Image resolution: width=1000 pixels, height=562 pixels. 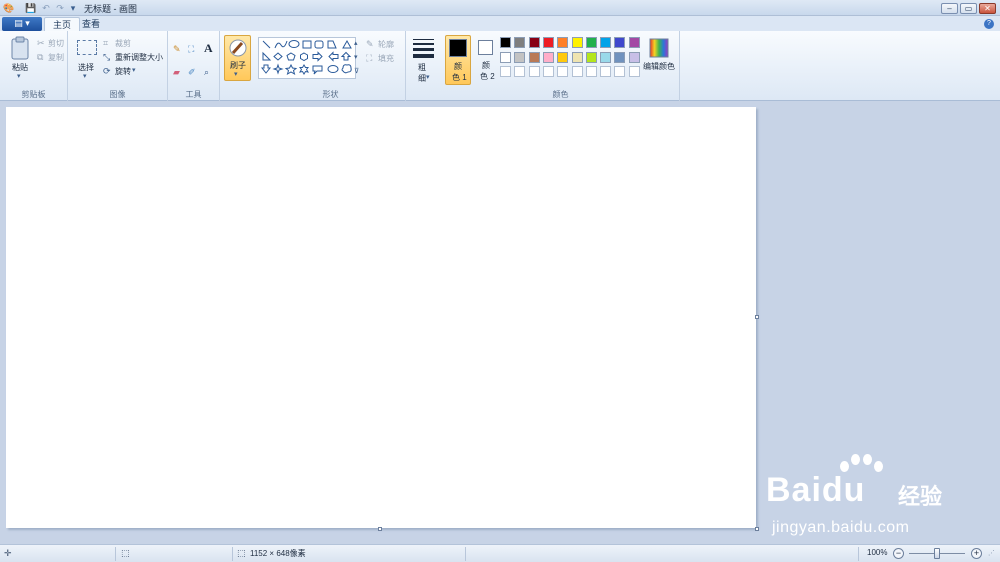 I want to click on color2-label-top: 颜, so click(x=486, y=65).